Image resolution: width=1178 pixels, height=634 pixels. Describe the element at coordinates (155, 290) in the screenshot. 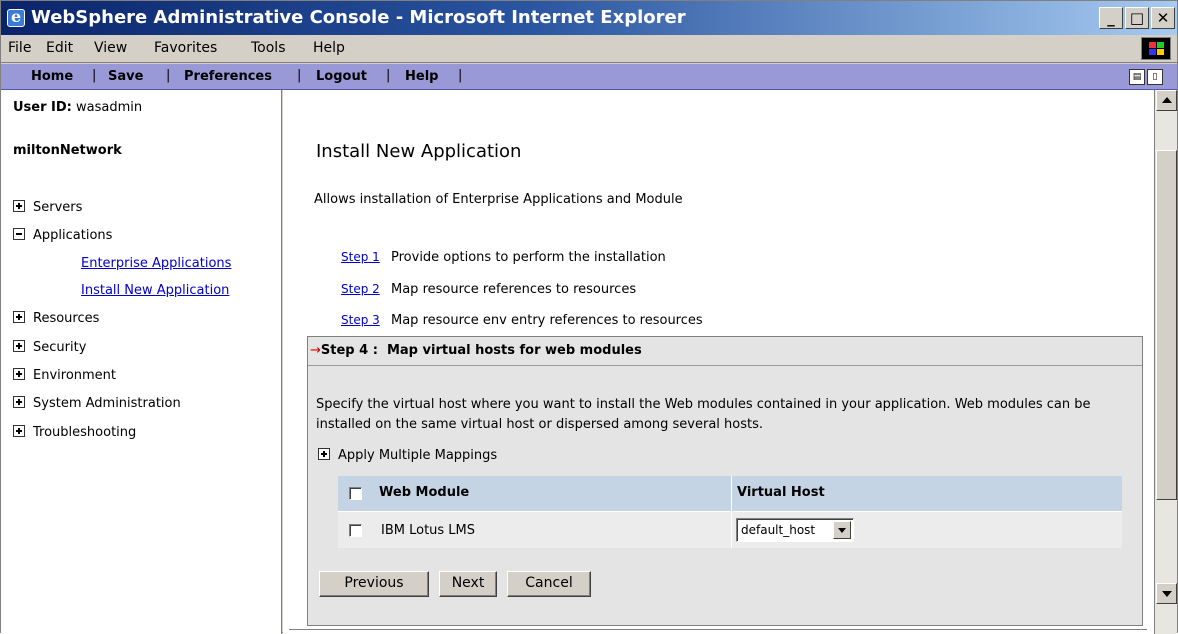

I see `link-install-new-application: Install New Application` at that location.